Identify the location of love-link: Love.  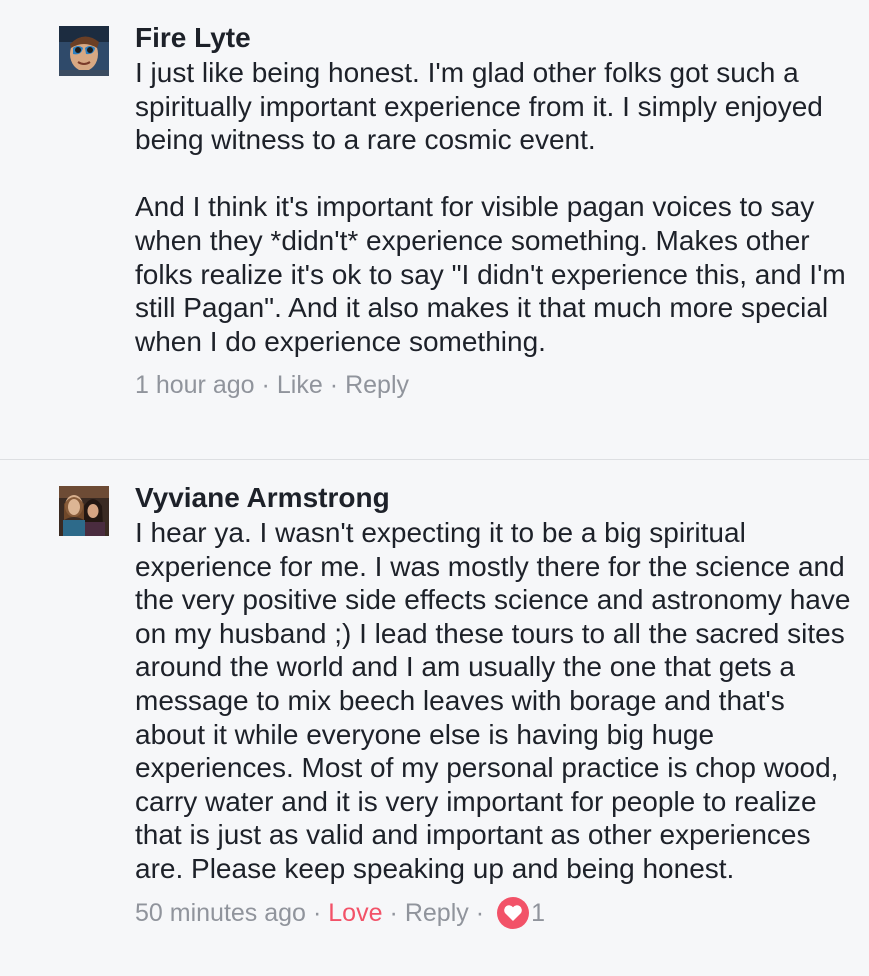
(355, 913).